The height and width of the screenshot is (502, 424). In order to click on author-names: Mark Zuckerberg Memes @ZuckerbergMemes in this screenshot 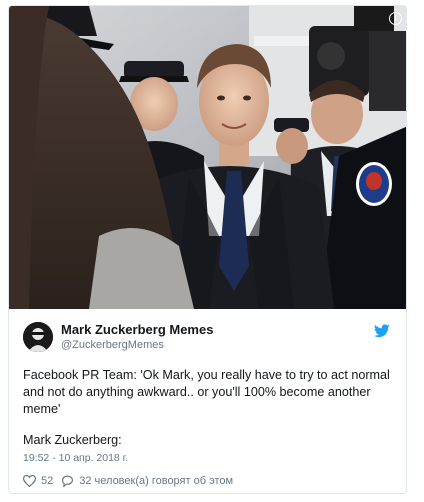, I will do `click(137, 337)`.